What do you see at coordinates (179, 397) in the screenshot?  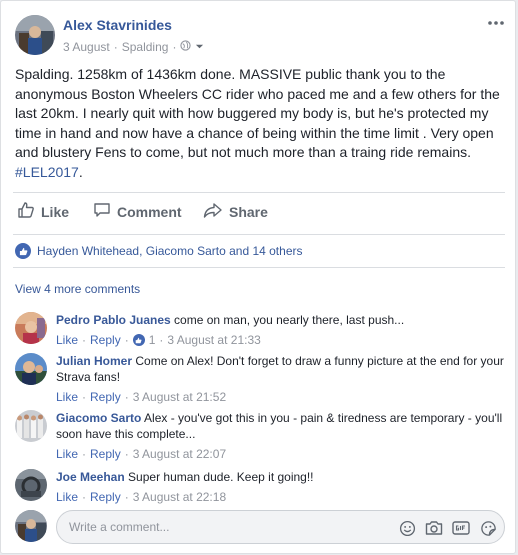 I see `comment-timestamp: 3 August at 21:52` at bounding box center [179, 397].